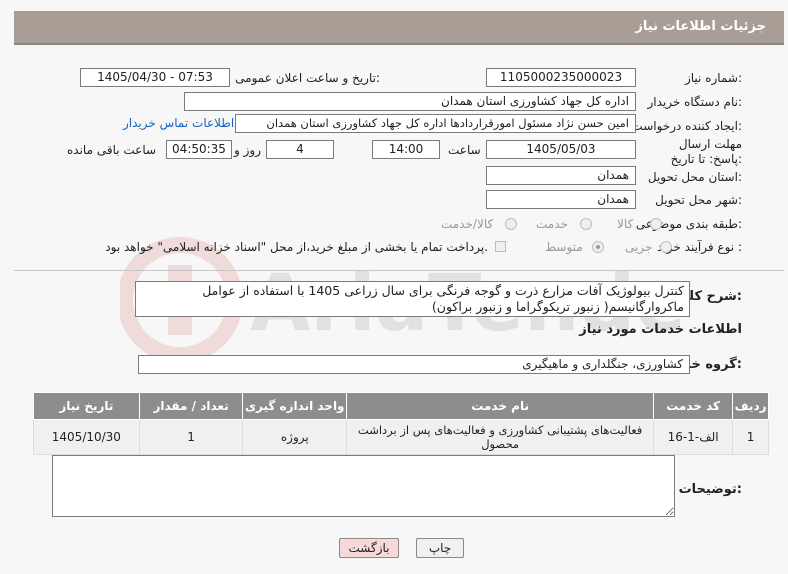  I want to click on col-quantity: تعداد / مقدار, so click(191, 406).